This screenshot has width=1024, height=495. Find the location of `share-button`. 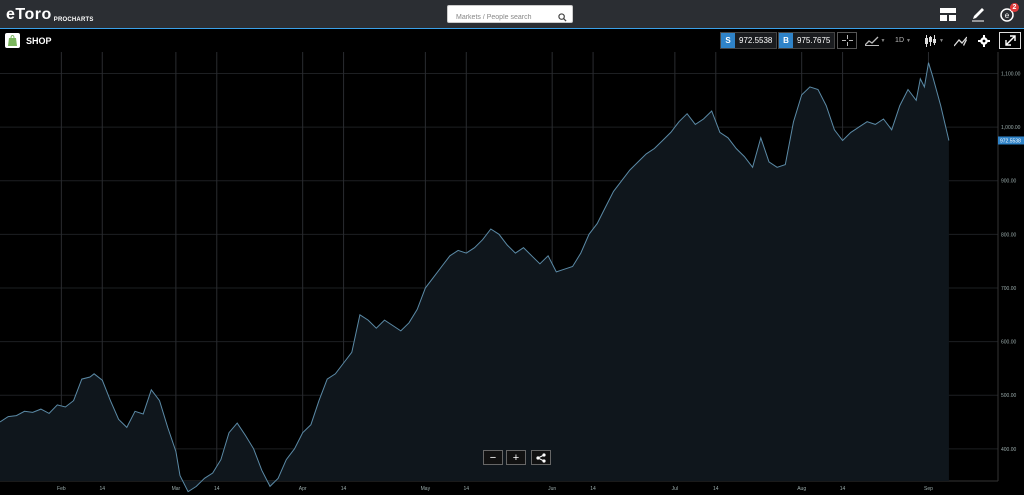

share-button is located at coordinates (541, 457).